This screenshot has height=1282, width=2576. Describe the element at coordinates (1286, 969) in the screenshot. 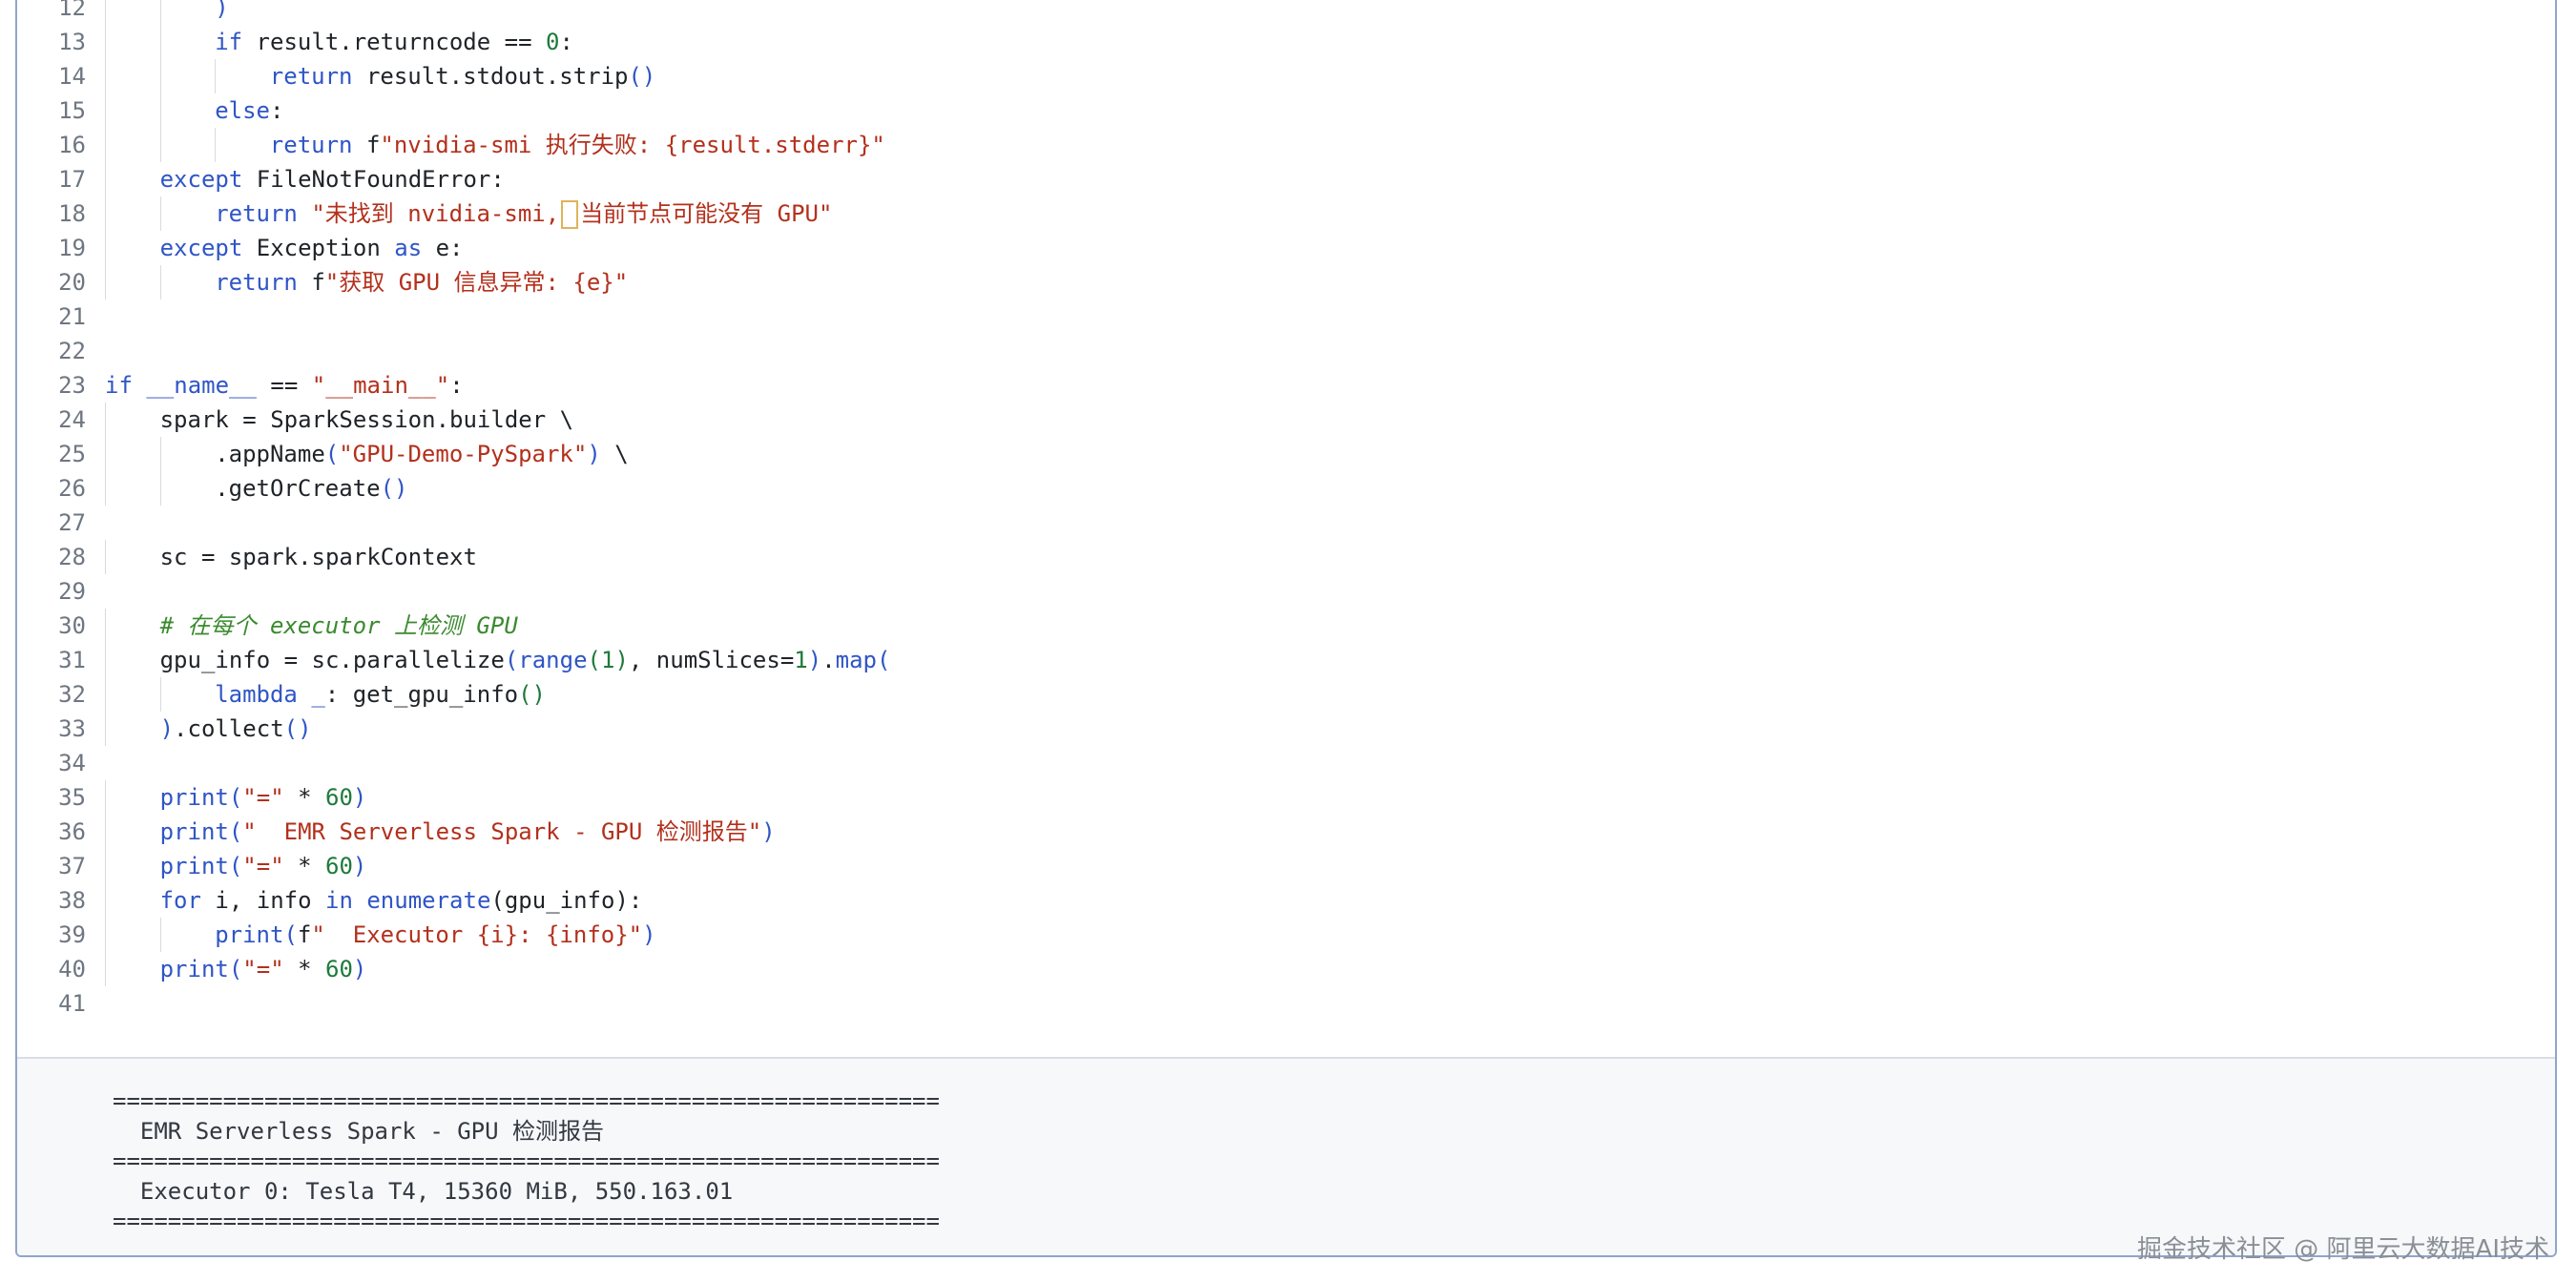

I see `code-line: 40 print("=" * 60)` at that location.